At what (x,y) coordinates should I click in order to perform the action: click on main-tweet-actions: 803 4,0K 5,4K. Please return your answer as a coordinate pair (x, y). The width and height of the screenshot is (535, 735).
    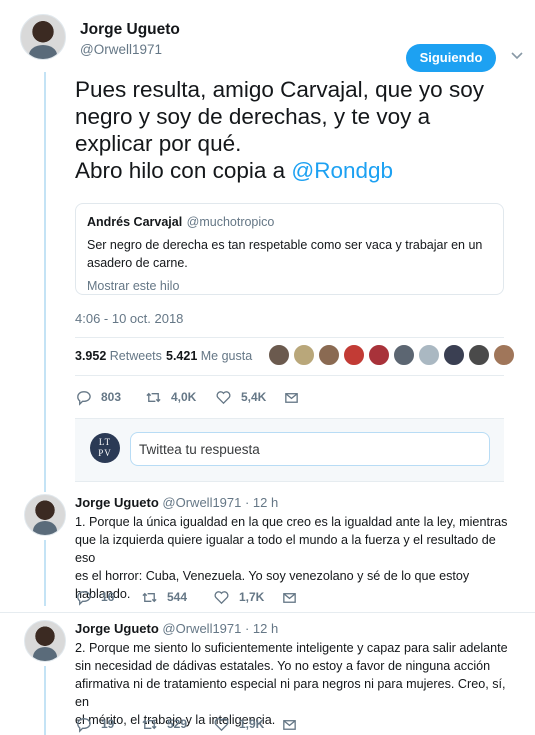
    Looking at the image, I should click on (225, 397).